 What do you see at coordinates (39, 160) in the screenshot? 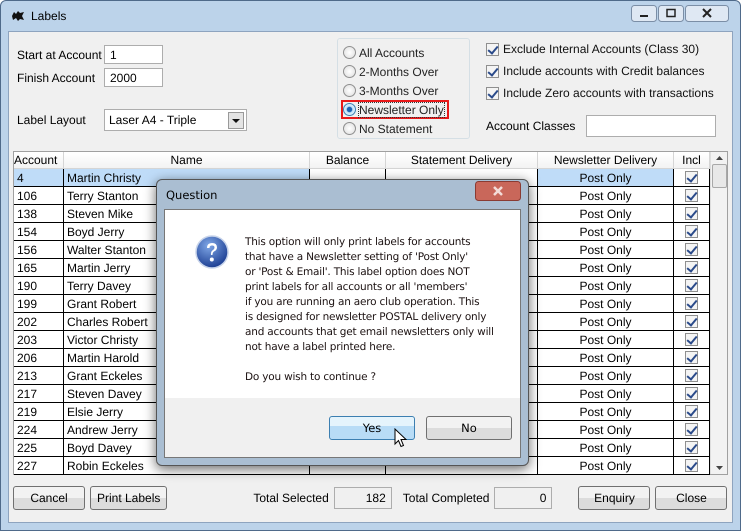
I see `column-header: Account` at bounding box center [39, 160].